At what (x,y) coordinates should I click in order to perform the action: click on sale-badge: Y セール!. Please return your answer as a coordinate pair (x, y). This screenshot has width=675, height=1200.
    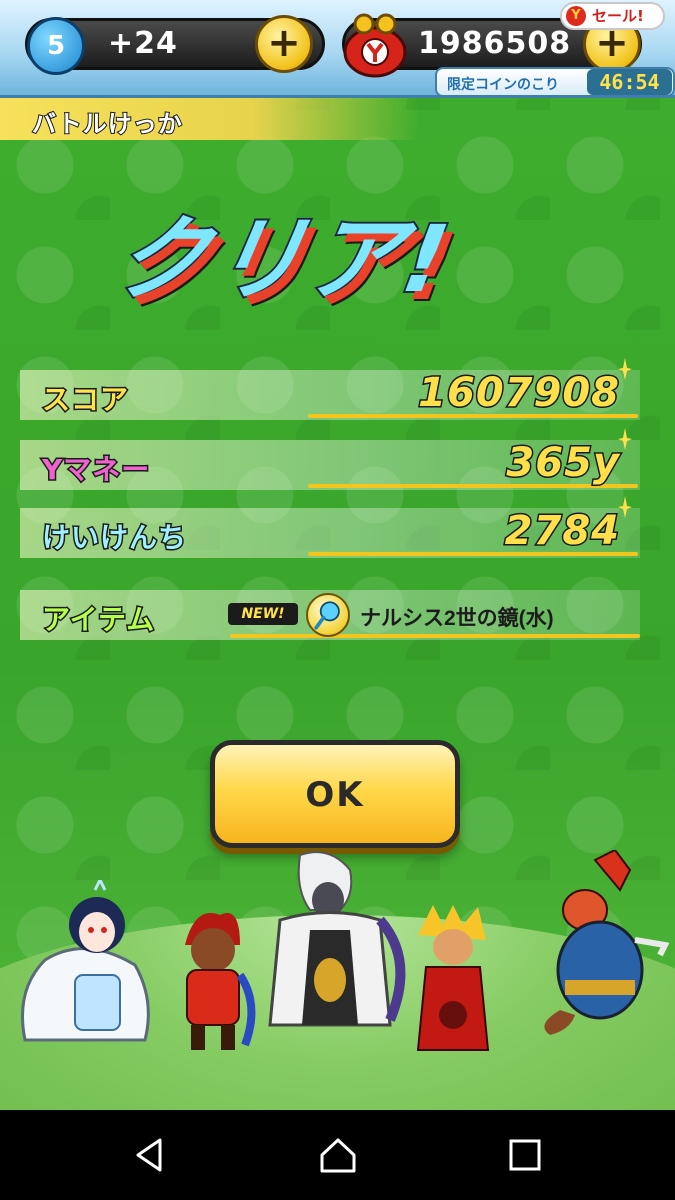
    Looking at the image, I should click on (612, 16).